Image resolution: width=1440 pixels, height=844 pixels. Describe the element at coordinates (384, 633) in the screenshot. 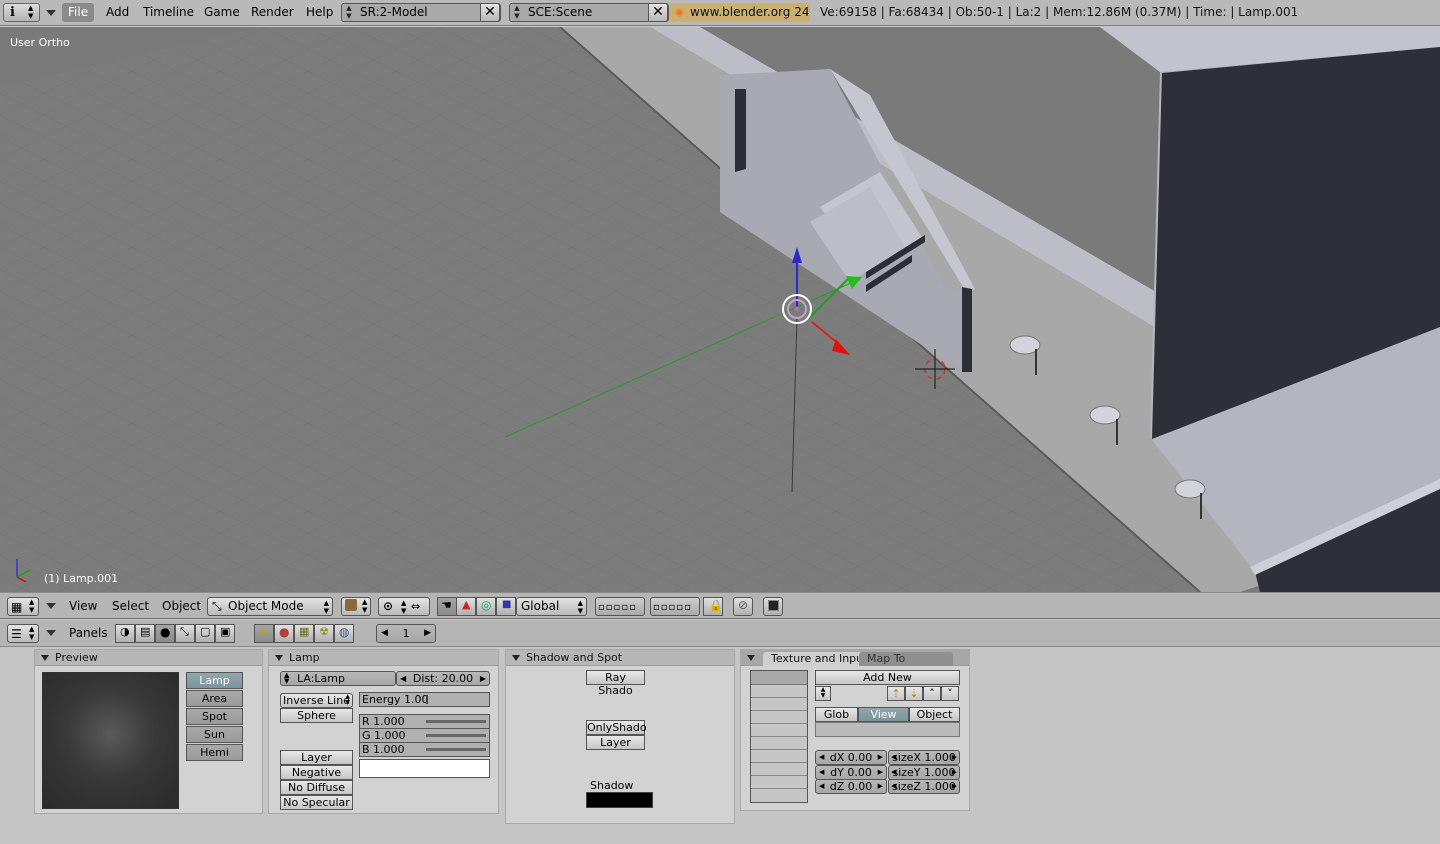

I see `left-arrow-icon: ◀` at that location.